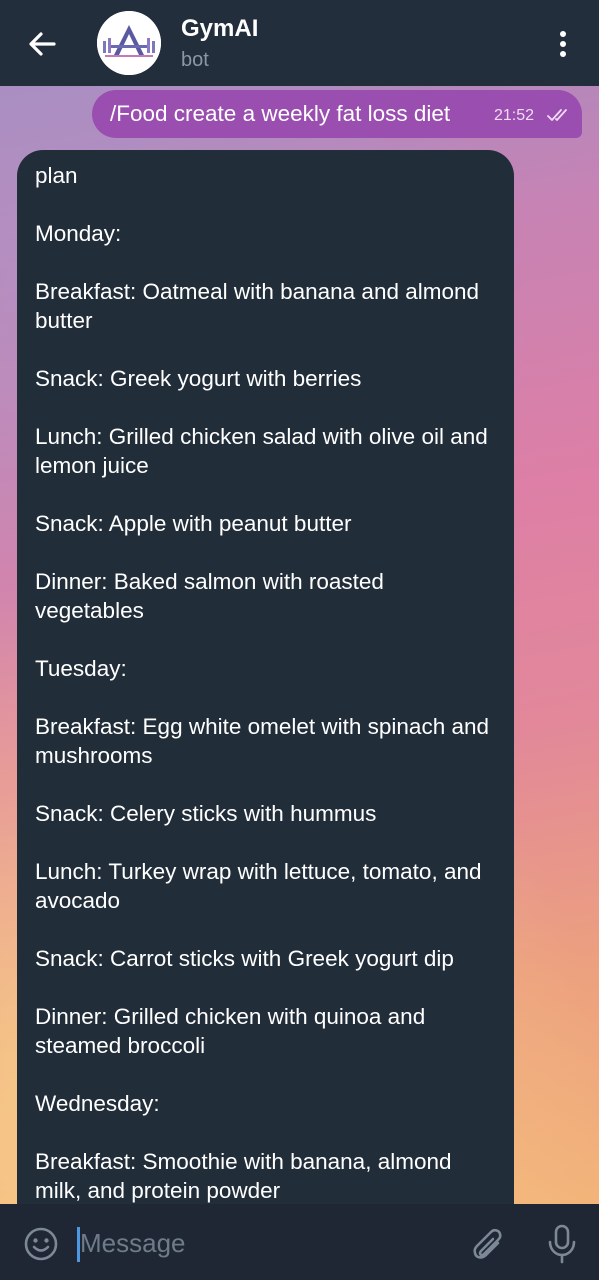 This screenshot has width=599, height=1280. I want to click on emoji-icon, so click(41, 1244).